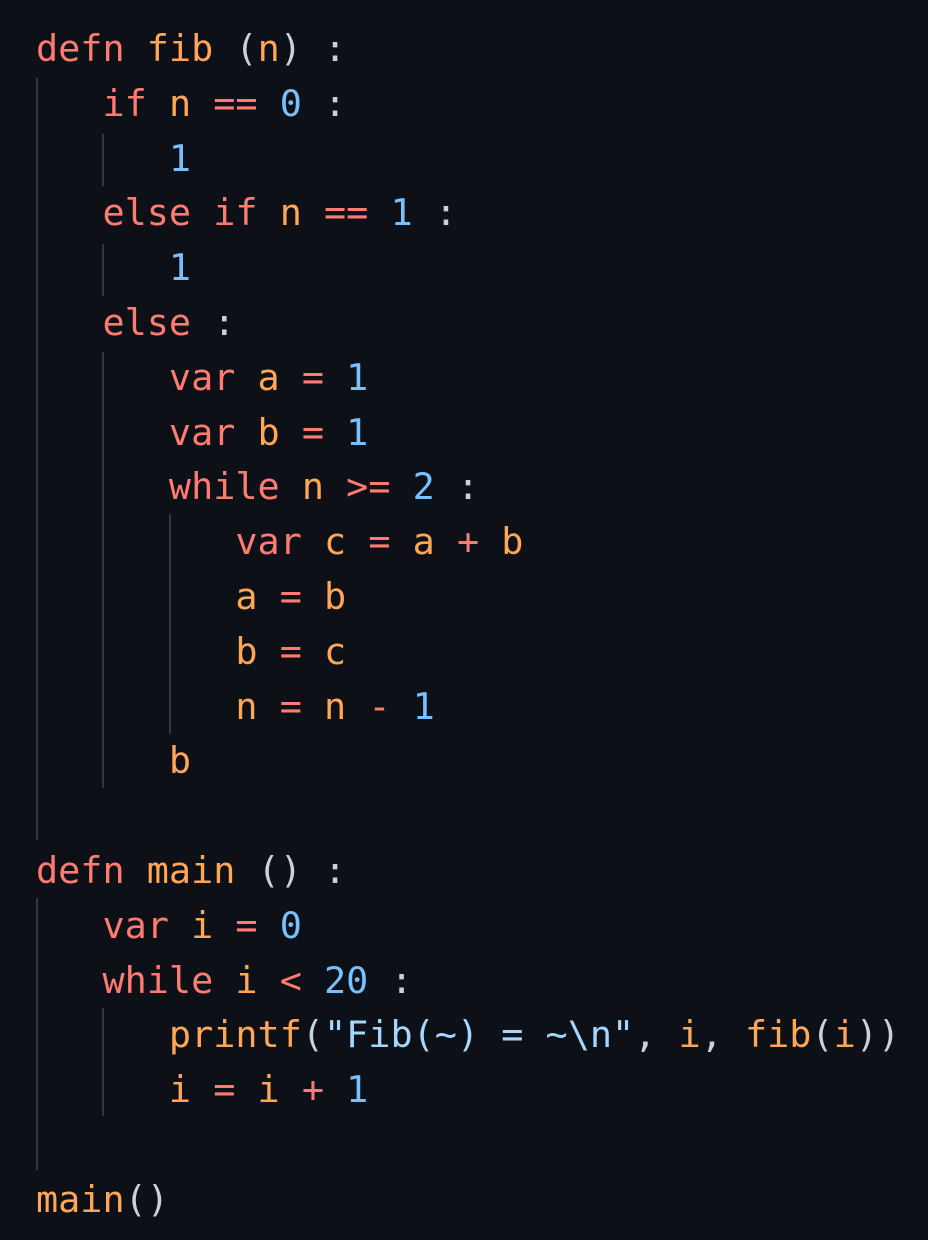  I want to click on code-line: defn fib (n) :, so click(468, 49).